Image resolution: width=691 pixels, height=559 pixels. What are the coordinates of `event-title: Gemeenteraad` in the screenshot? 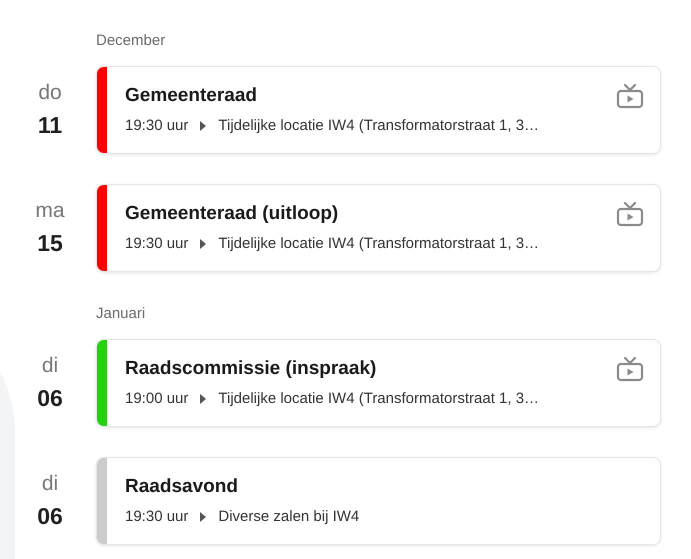 It's located at (191, 96).